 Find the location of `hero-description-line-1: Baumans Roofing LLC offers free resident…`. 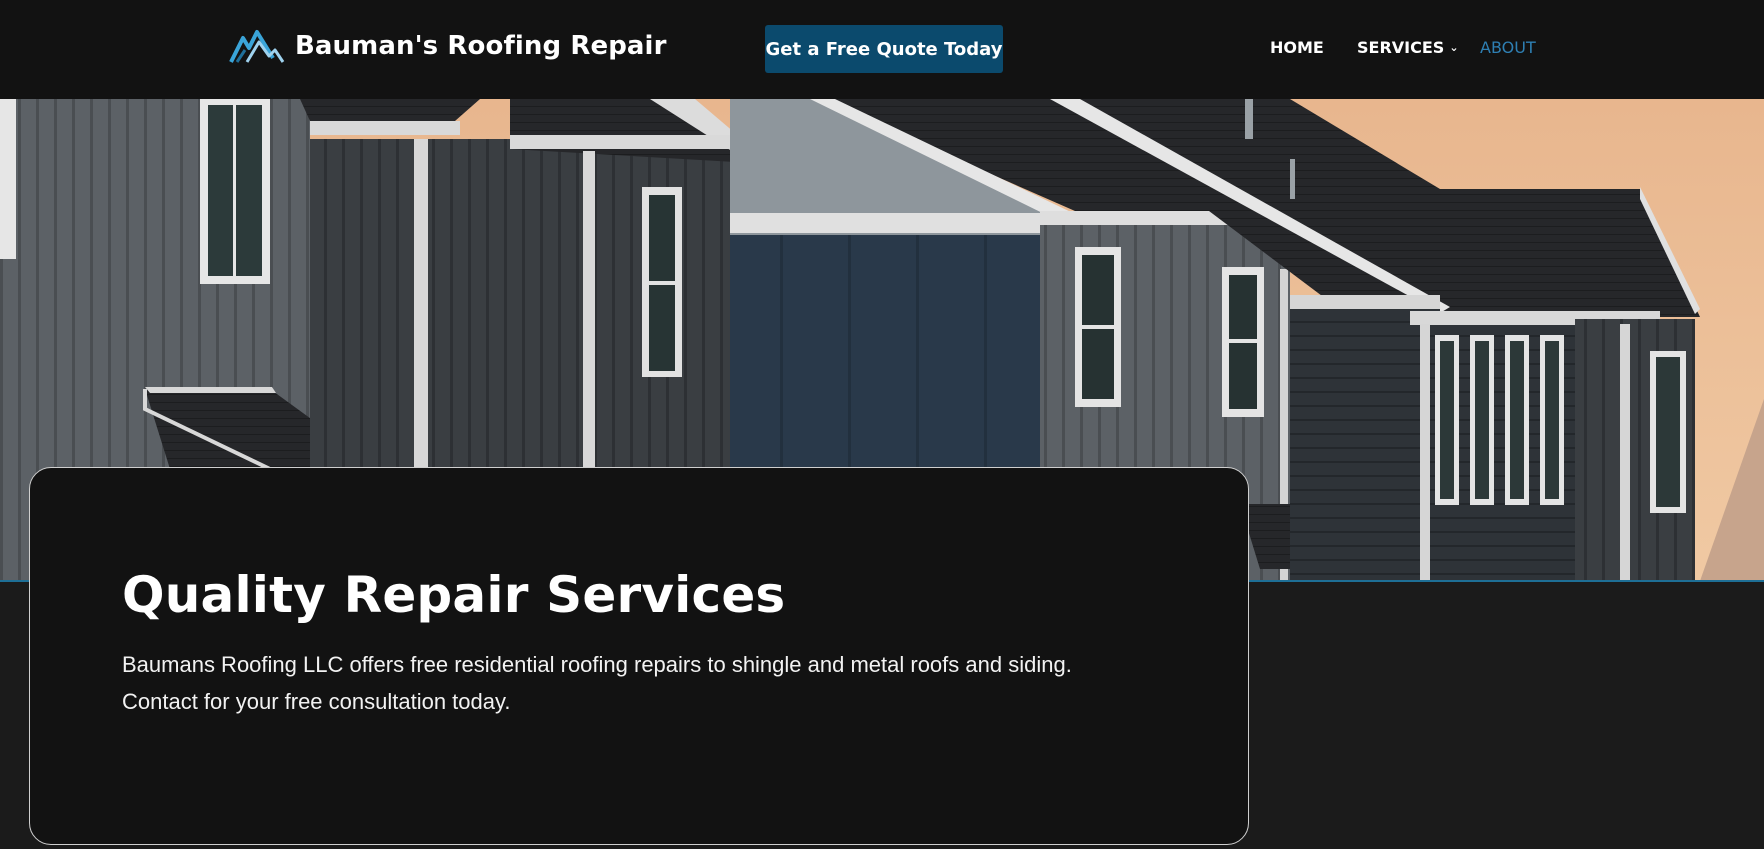

hero-description-line-1: Baumans Roofing LLC offers free resident… is located at coordinates (597, 664).